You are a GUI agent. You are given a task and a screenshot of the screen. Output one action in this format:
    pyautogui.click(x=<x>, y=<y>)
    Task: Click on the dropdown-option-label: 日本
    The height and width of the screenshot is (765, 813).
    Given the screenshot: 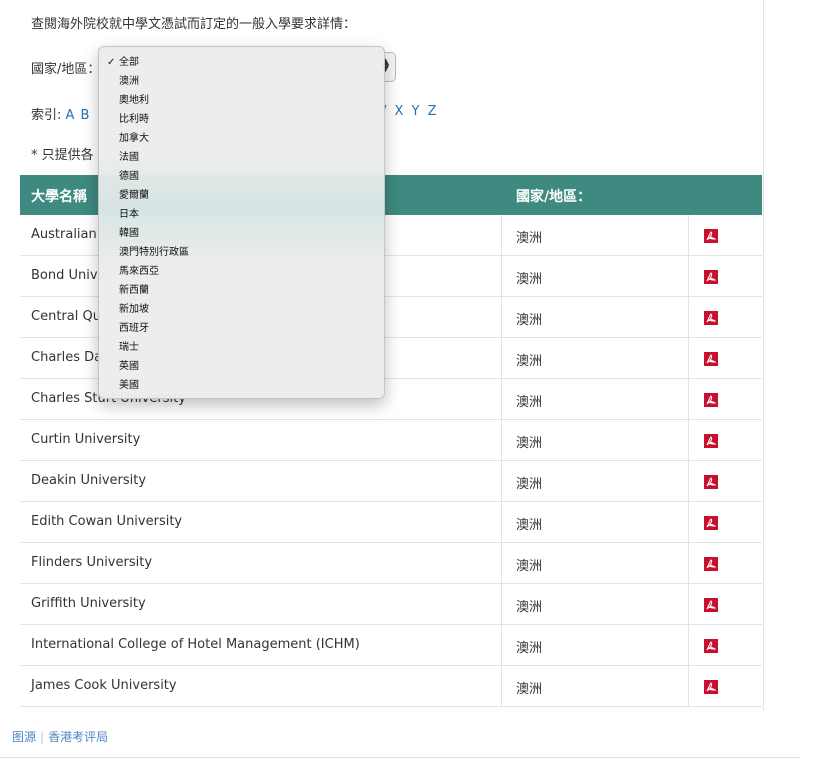 What is the action you would take?
    pyautogui.click(x=129, y=214)
    